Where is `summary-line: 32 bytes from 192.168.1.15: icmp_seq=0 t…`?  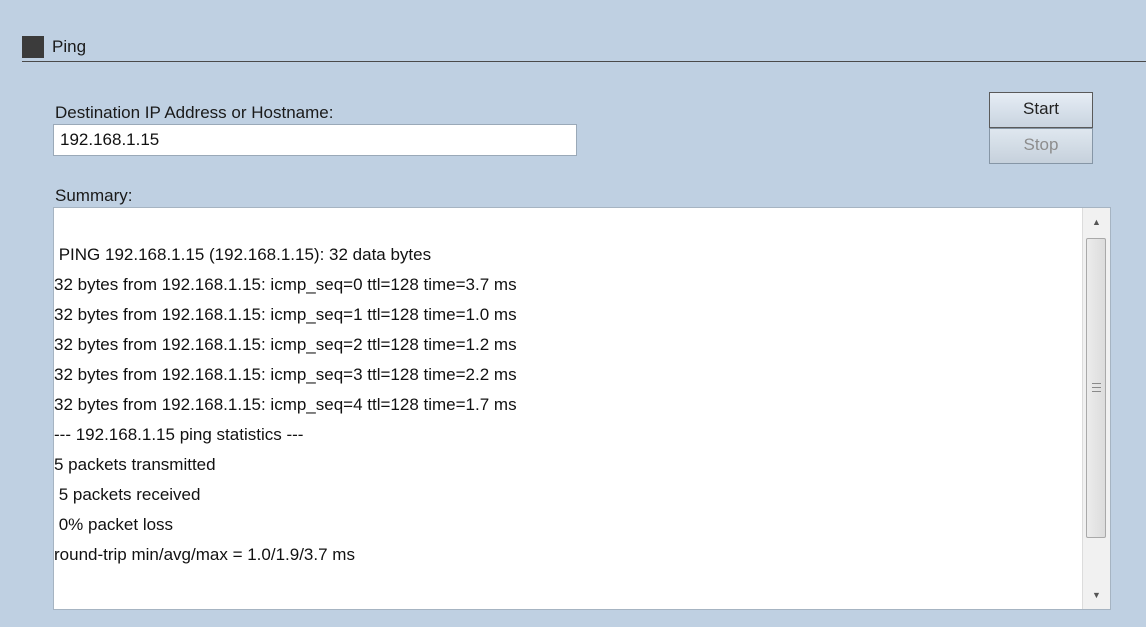
summary-line: 32 bytes from 192.168.1.15: icmp_seq=0 t… is located at coordinates (285, 284).